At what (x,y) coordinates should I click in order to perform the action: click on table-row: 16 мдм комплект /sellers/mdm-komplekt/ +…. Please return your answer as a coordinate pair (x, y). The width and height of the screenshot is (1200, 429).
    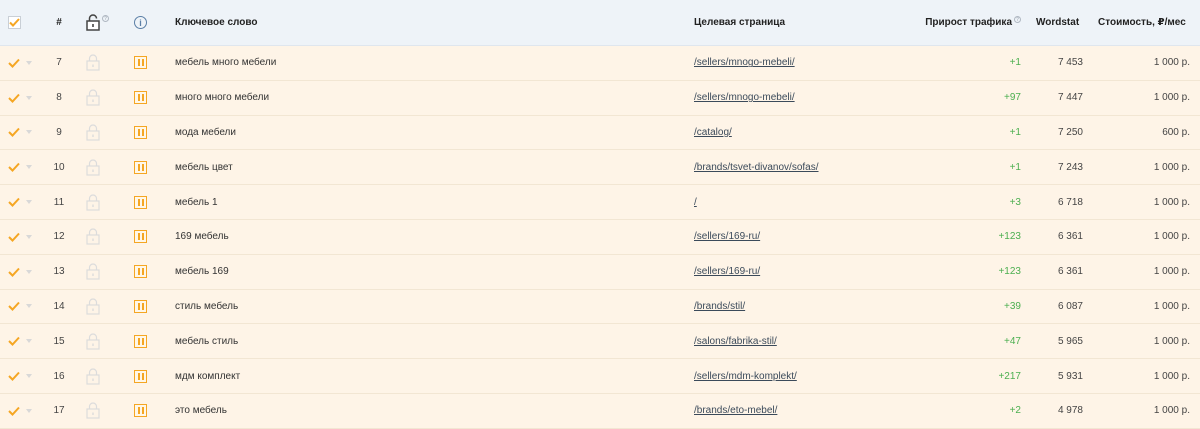
    Looking at the image, I should click on (600, 376).